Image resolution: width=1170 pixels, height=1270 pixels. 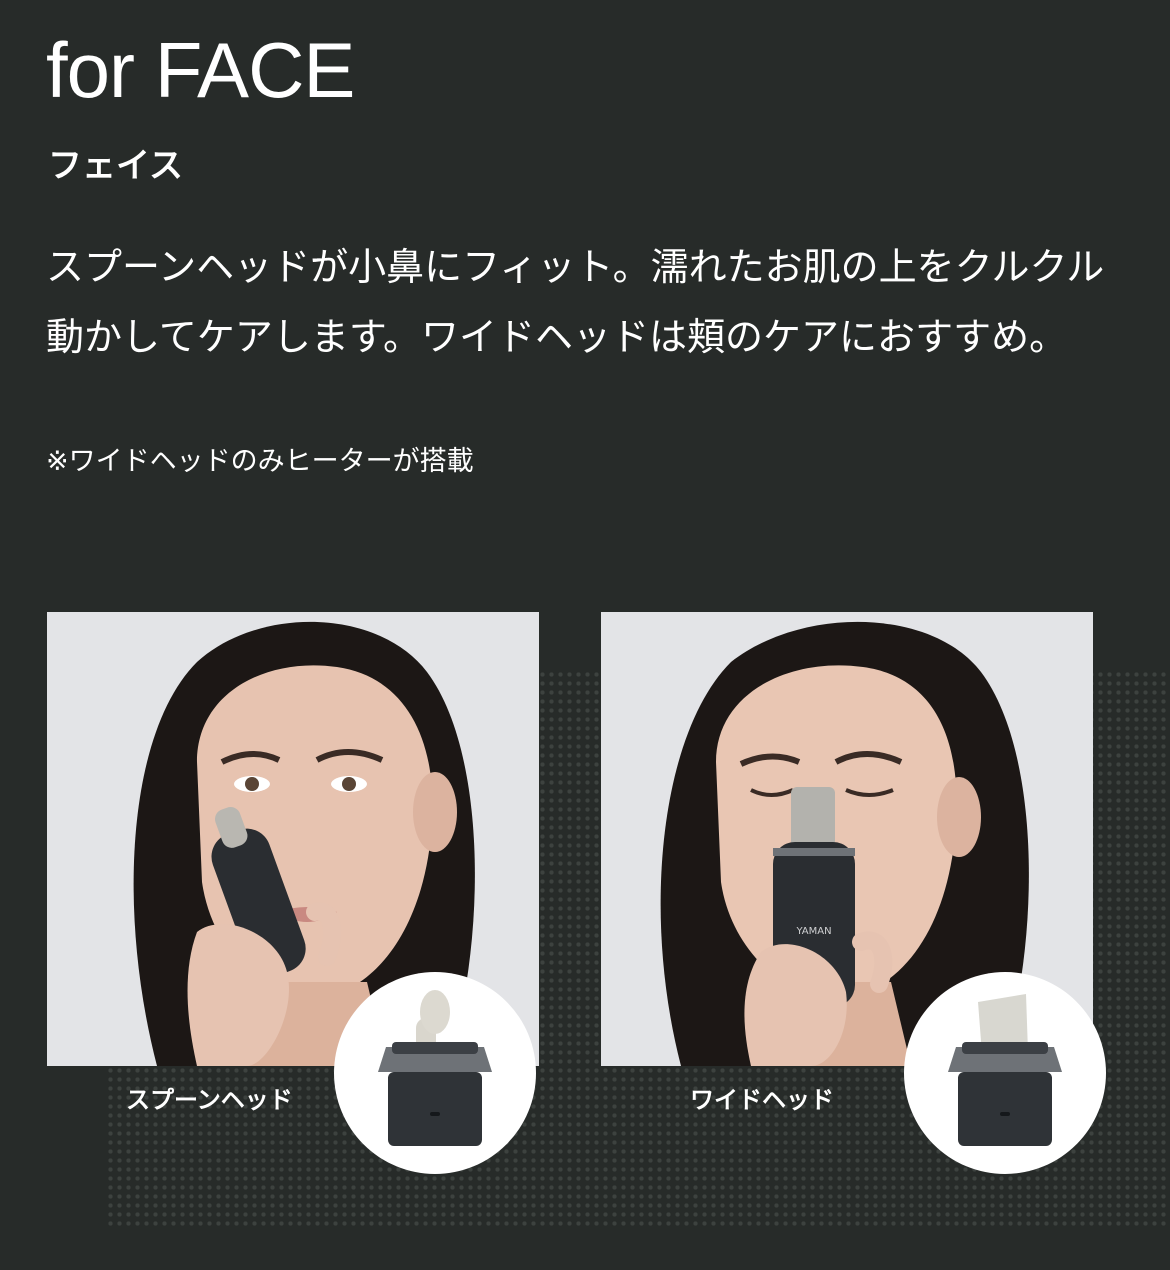 I want to click on description-line-2: 動かしてケアします。ワイドヘッドは頬のケアにおすすめ。, so click(x=557, y=337).